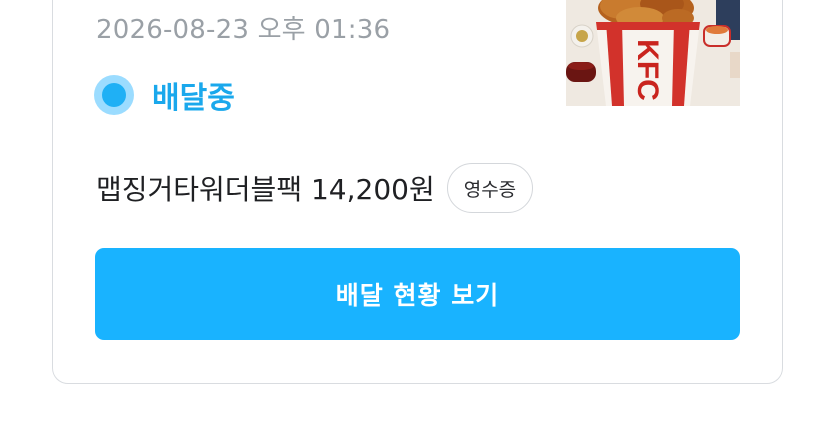 Image resolution: width=835 pixels, height=423 pixels. I want to click on menu-thumbnail: KFC, so click(653, 53).